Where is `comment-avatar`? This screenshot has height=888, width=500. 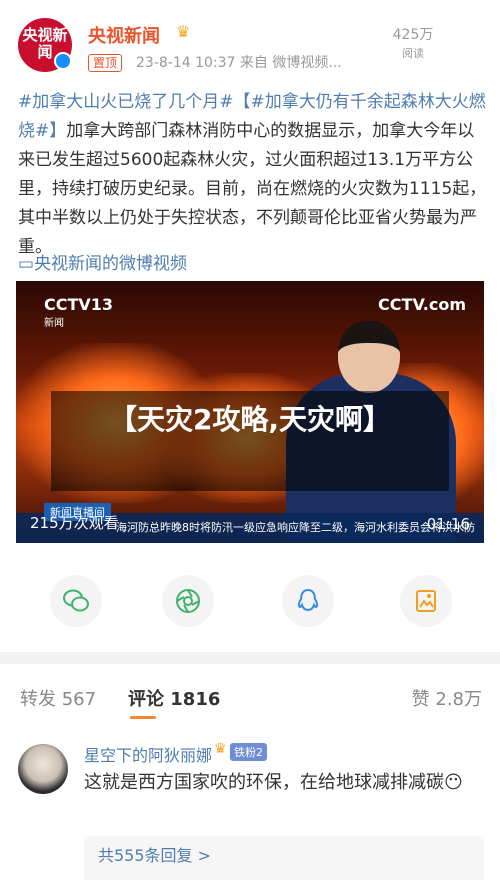 comment-avatar is located at coordinates (43, 769).